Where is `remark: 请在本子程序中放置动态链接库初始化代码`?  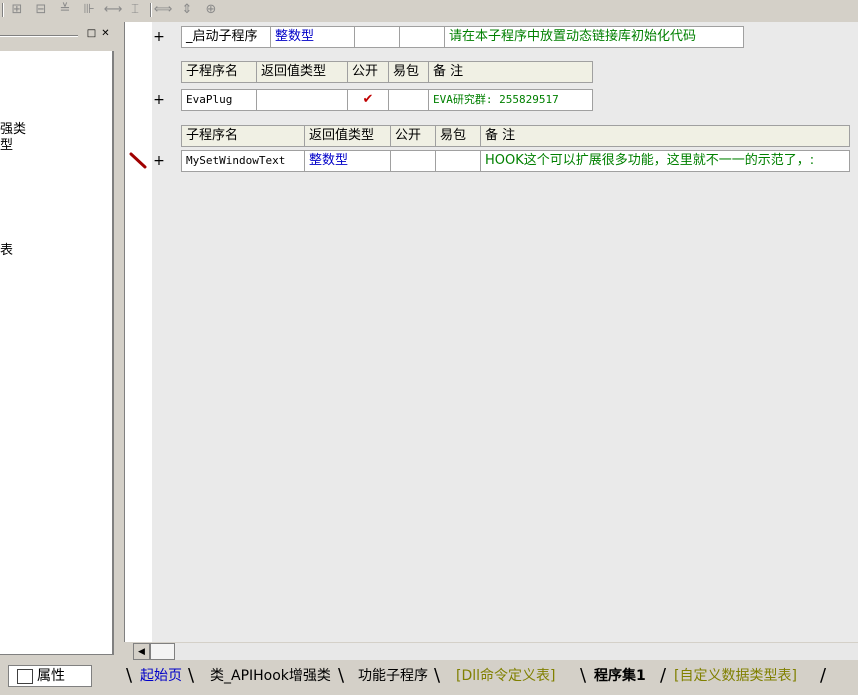 remark: 请在本子程序中放置动态链接库初始化代码 is located at coordinates (594, 37).